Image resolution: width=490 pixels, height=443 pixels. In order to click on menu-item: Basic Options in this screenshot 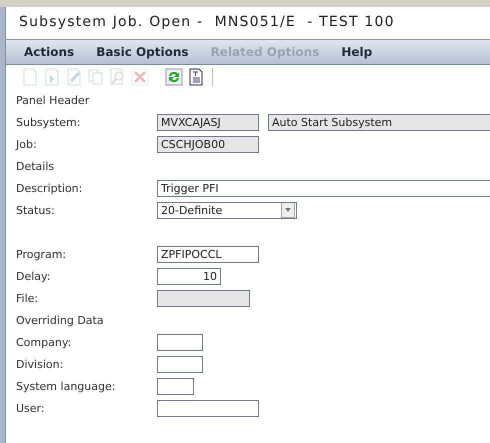, I will do `click(142, 52)`.